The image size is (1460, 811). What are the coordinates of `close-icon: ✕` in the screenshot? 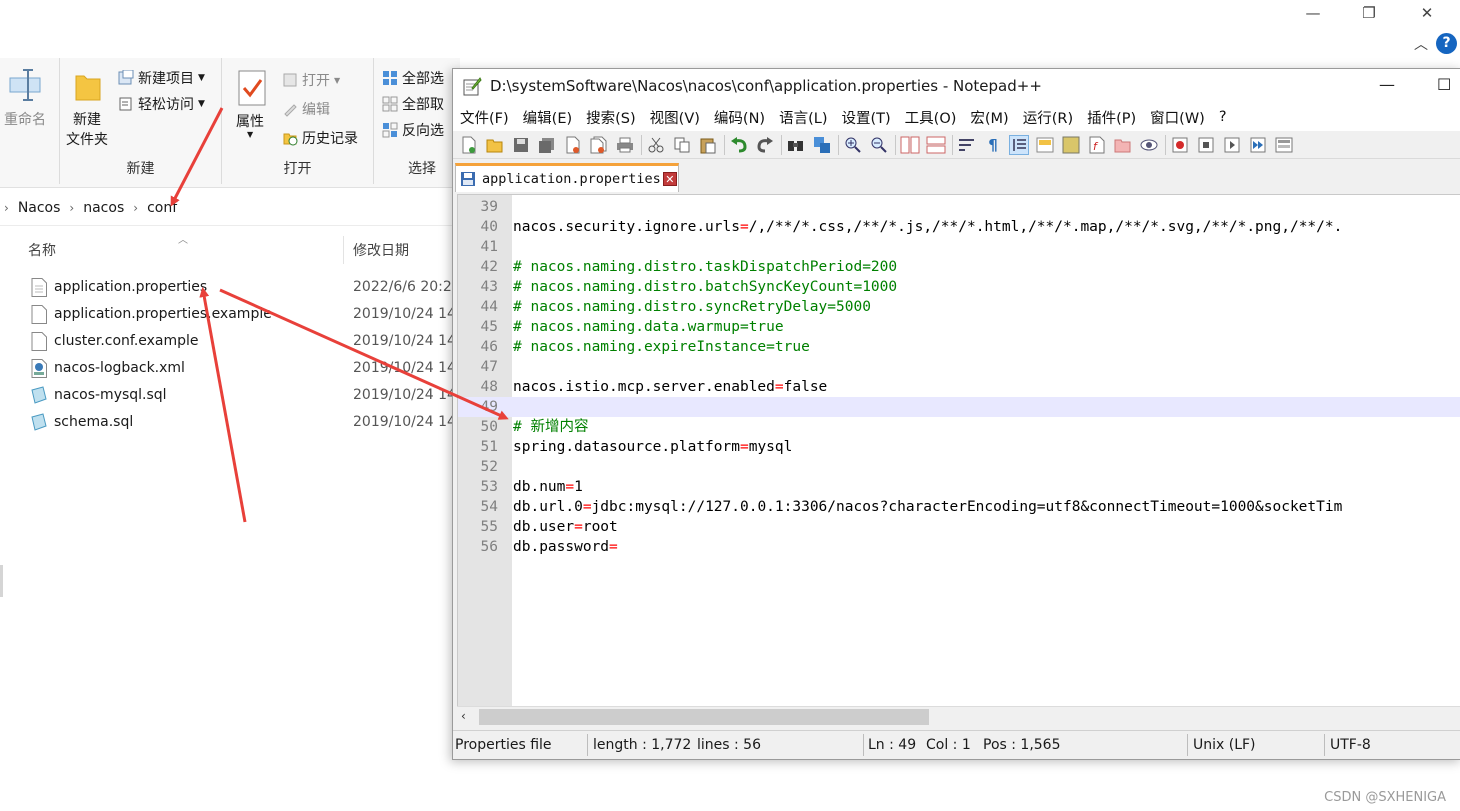 It's located at (1427, 13).